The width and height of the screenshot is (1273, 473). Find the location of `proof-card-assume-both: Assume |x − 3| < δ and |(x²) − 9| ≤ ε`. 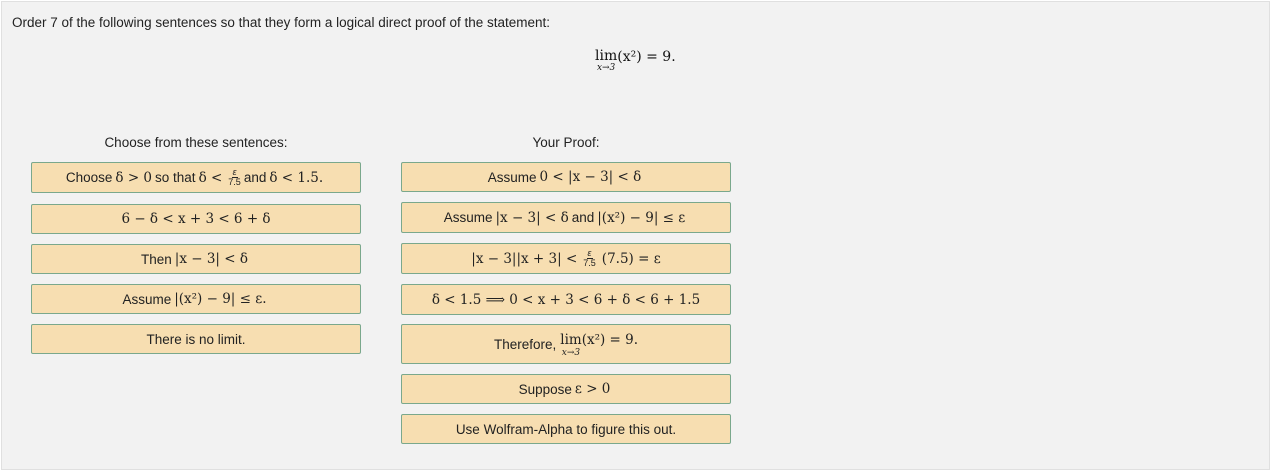

proof-card-assume-both: Assume |x − 3| < δ and |(x²) − 9| ≤ ε is located at coordinates (566, 217).